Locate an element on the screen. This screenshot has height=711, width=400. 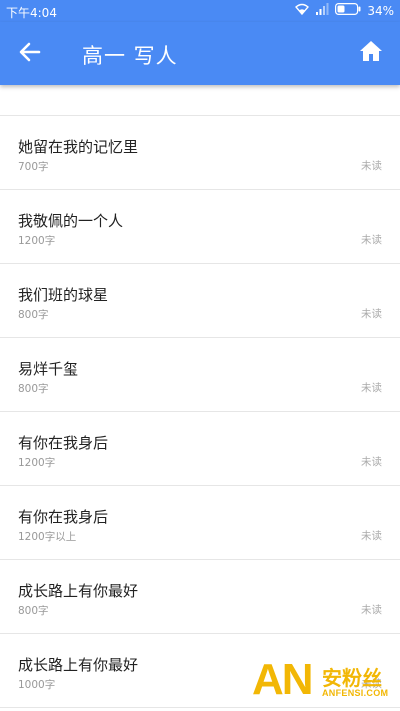
status-time: 下午4:04 is located at coordinates (31, 13).